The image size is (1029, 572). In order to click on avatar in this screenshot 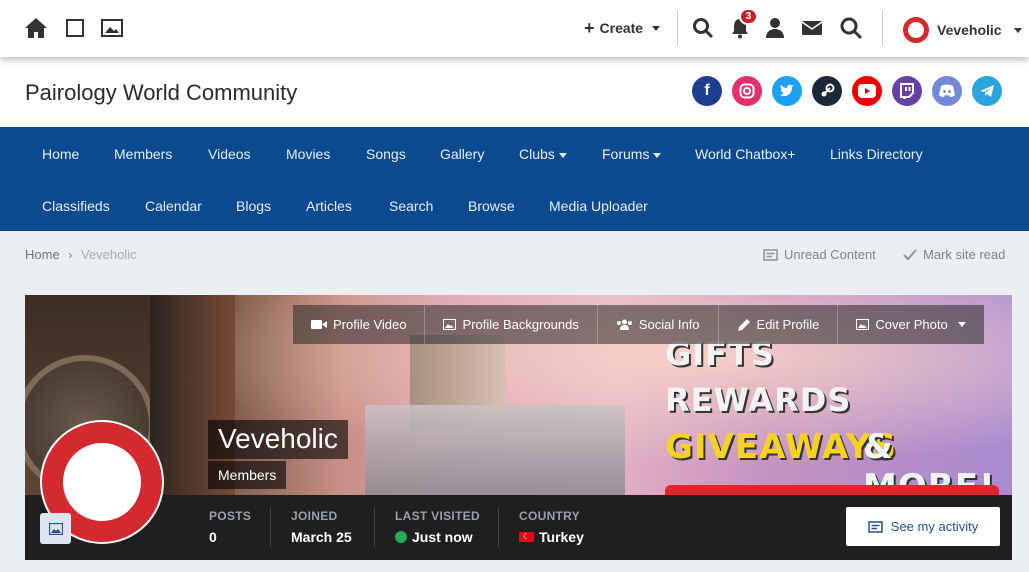, I will do `click(916, 30)`.